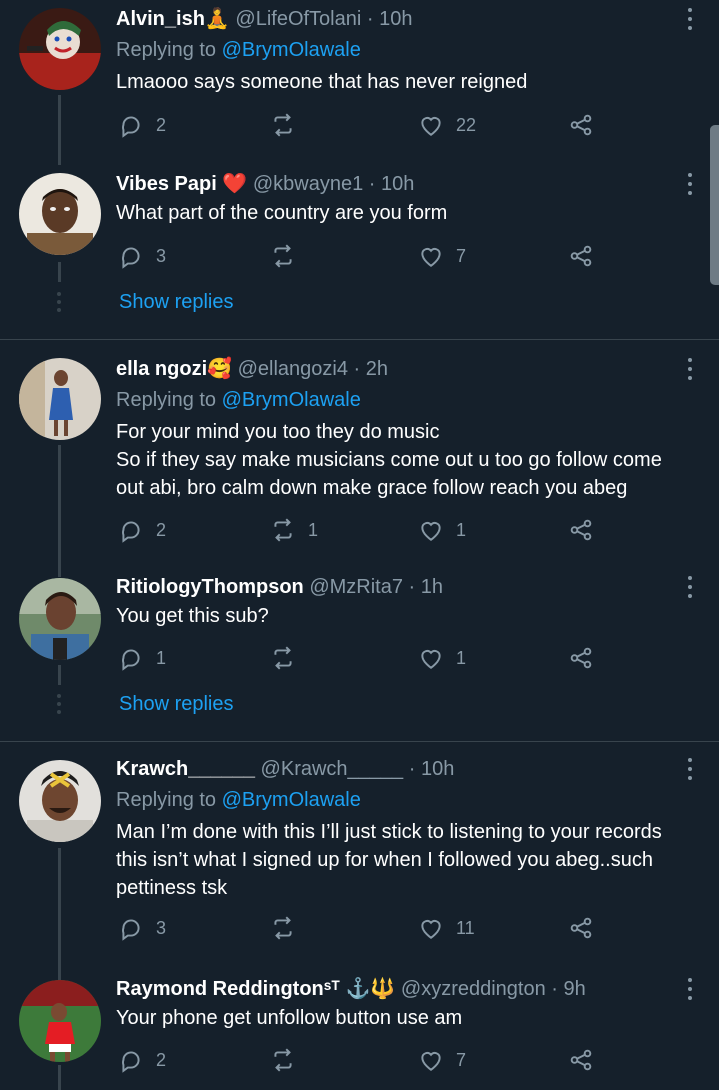 The image size is (719, 1090). I want to click on scrollbar, so click(714, 205).